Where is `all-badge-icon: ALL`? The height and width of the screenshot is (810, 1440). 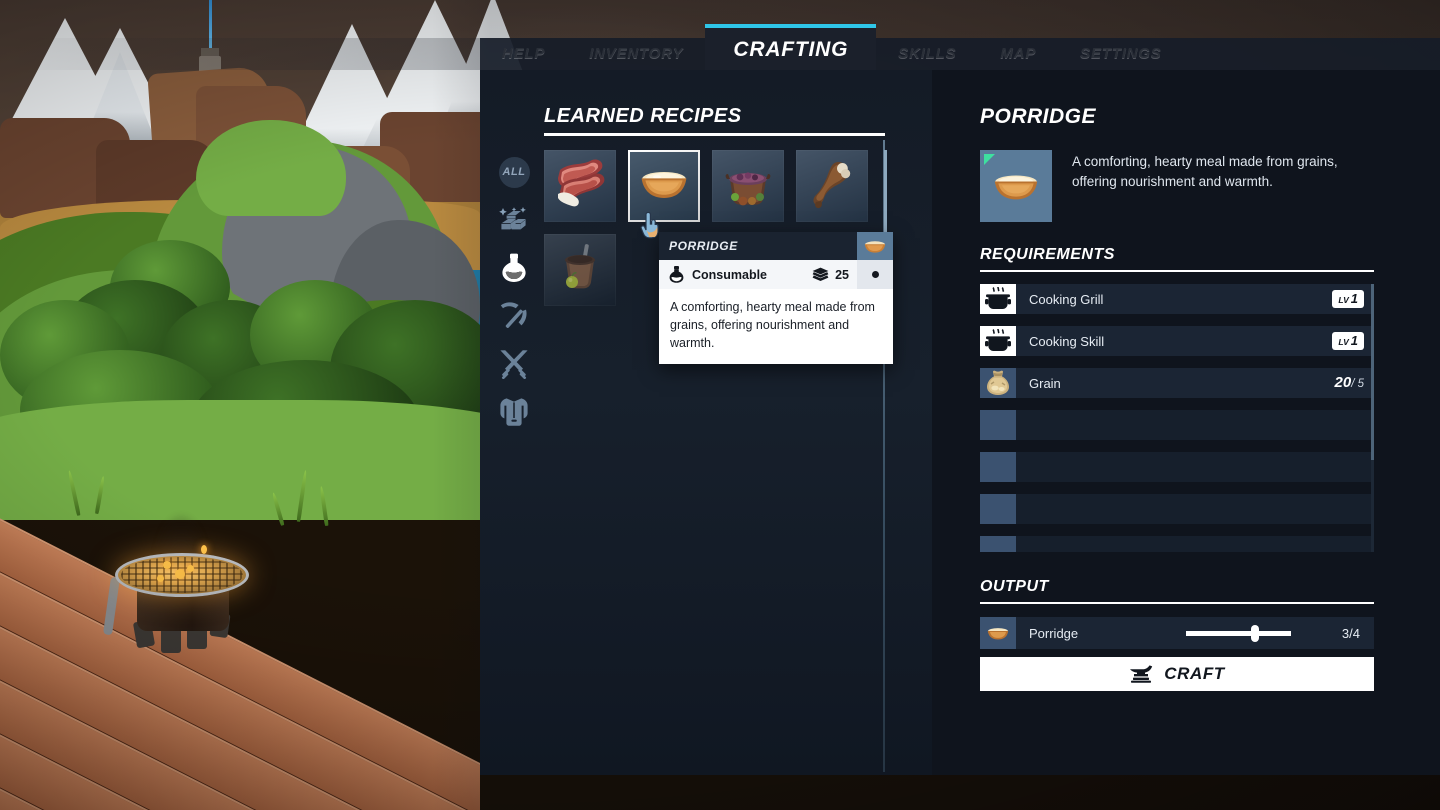
all-badge-icon: ALL is located at coordinates (514, 172).